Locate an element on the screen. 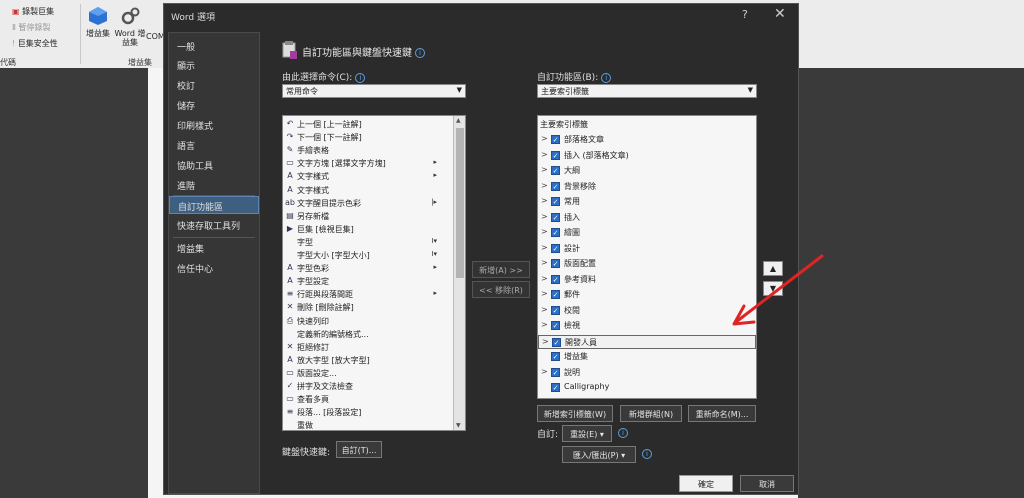 The height and width of the screenshot is (498, 1024). command-item: ✕ 刪除 [刪除註解] is located at coordinates (367, 307).